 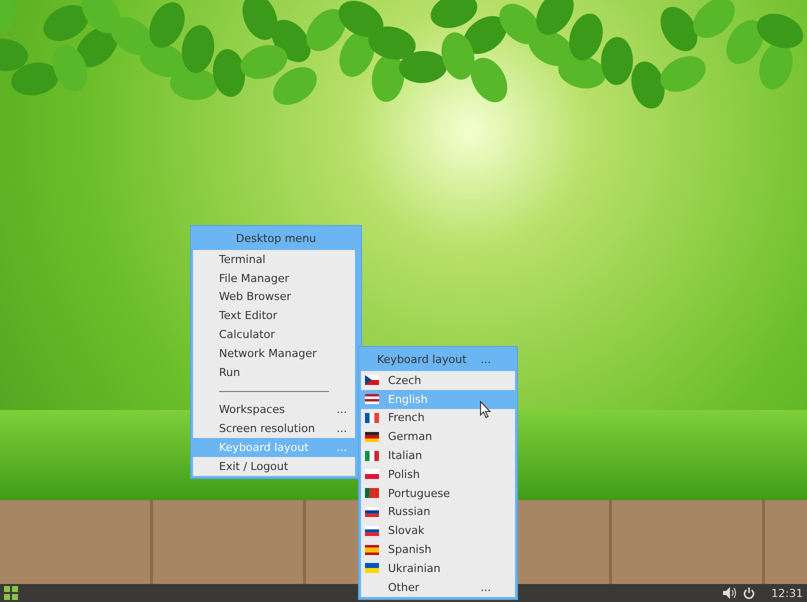 I want to click on menu-item: French, so click(x=438, y=418).